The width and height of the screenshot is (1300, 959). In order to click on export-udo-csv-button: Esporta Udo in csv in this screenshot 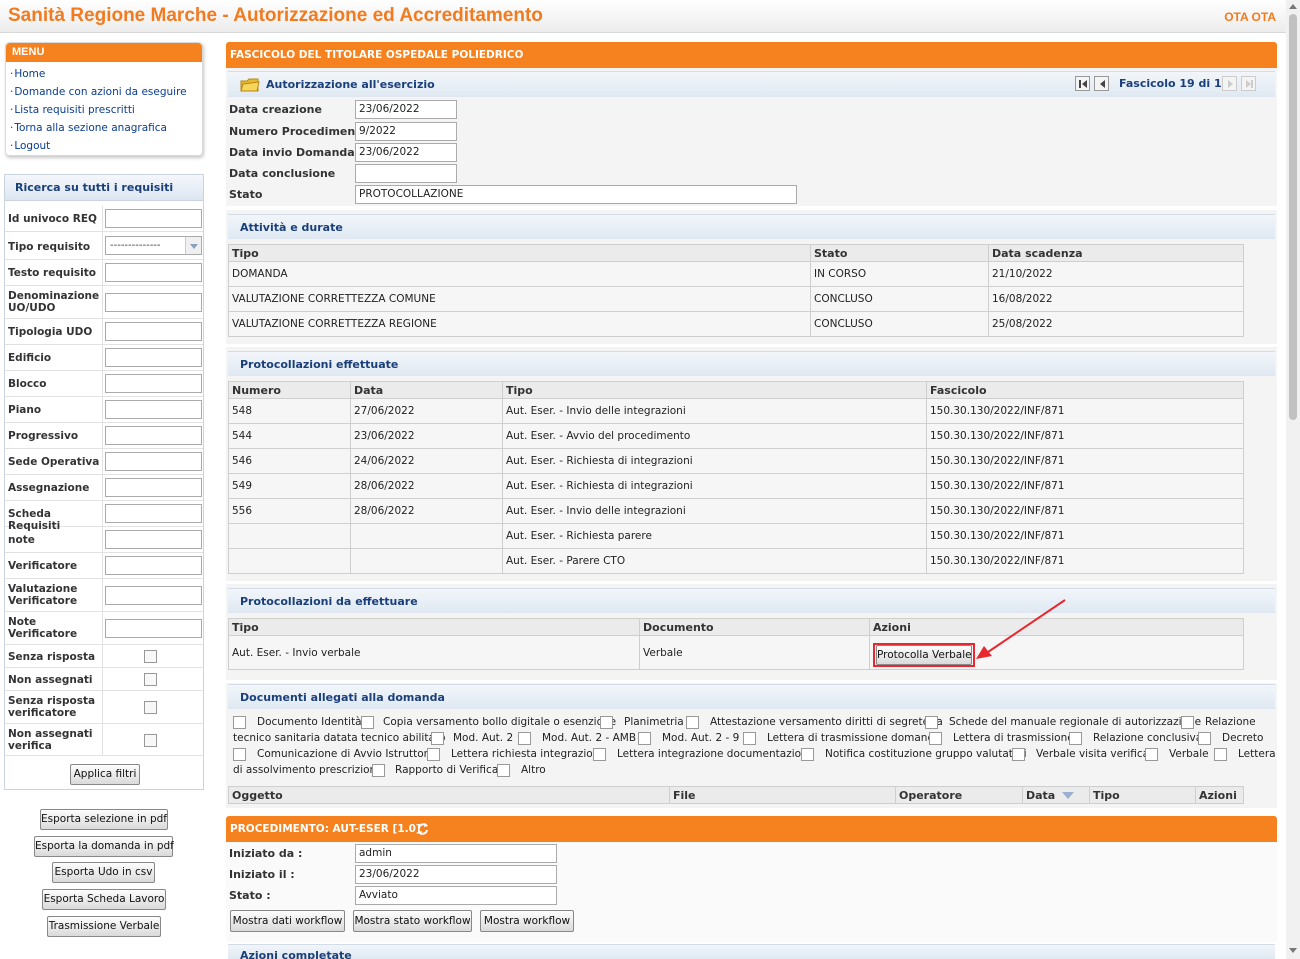, I will do `click(103, 872)`.